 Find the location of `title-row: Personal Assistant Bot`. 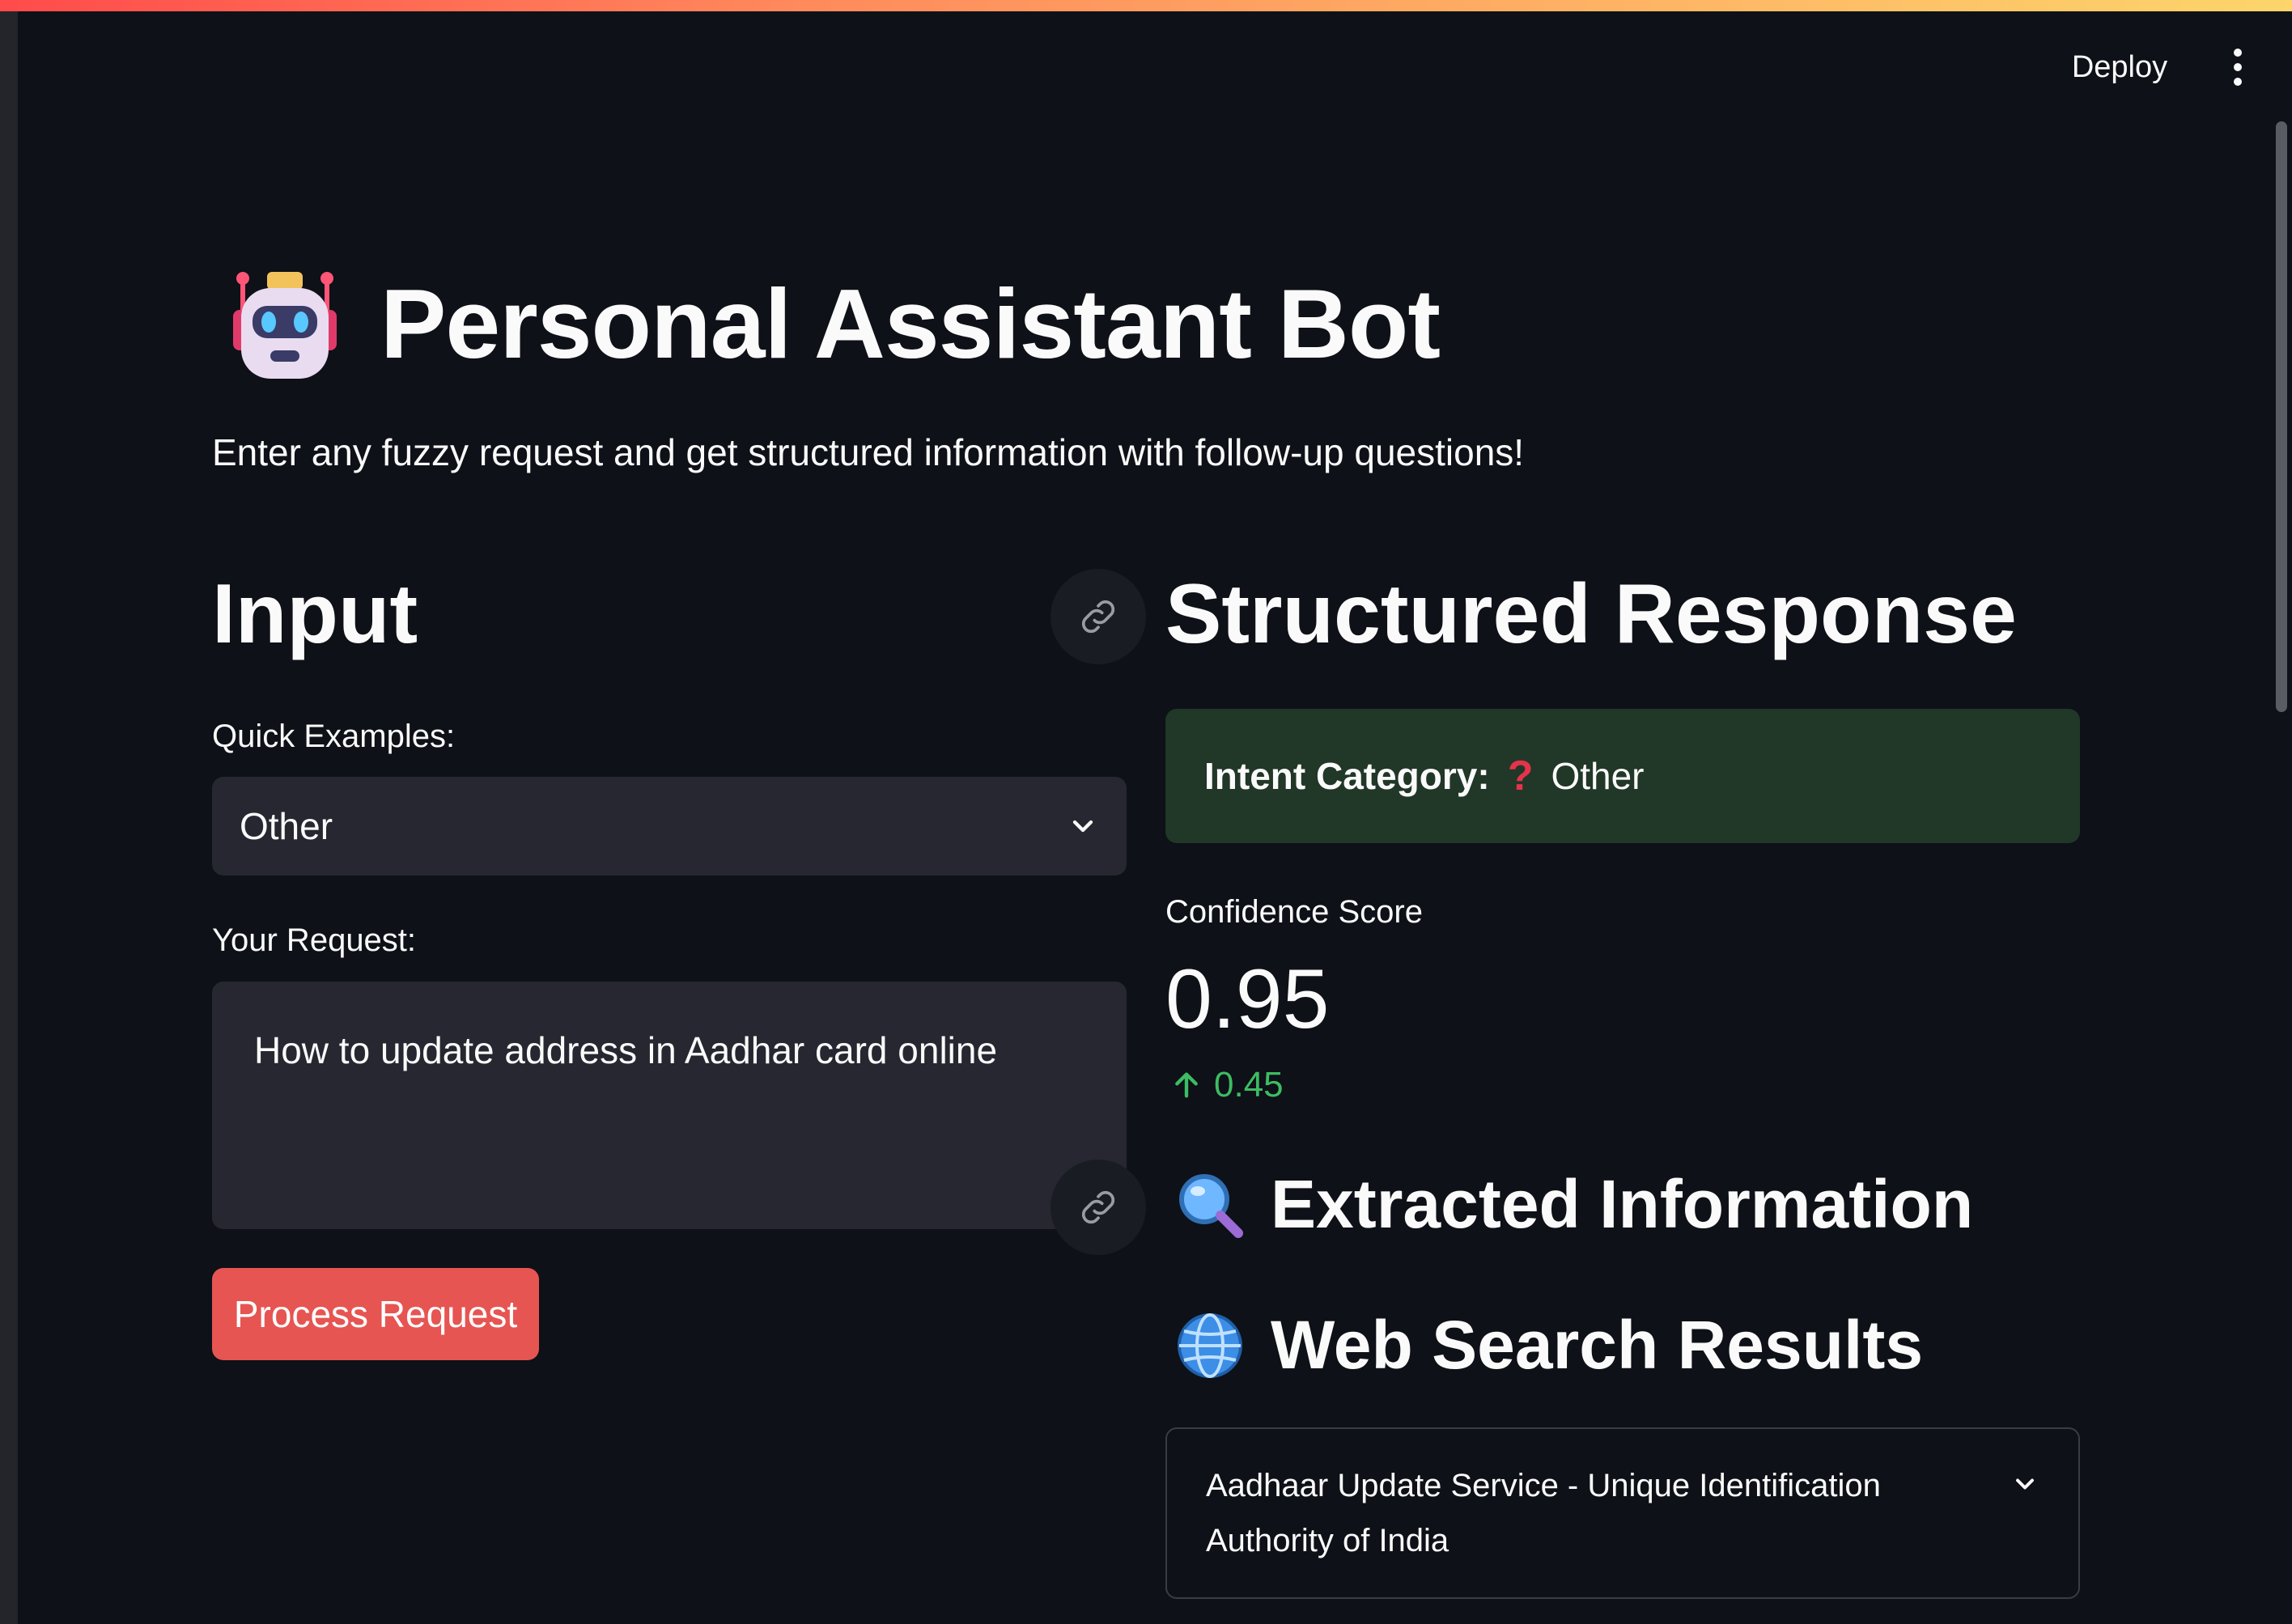

title-row: Personal Assistant Bot is located at coordinates (834, 323).